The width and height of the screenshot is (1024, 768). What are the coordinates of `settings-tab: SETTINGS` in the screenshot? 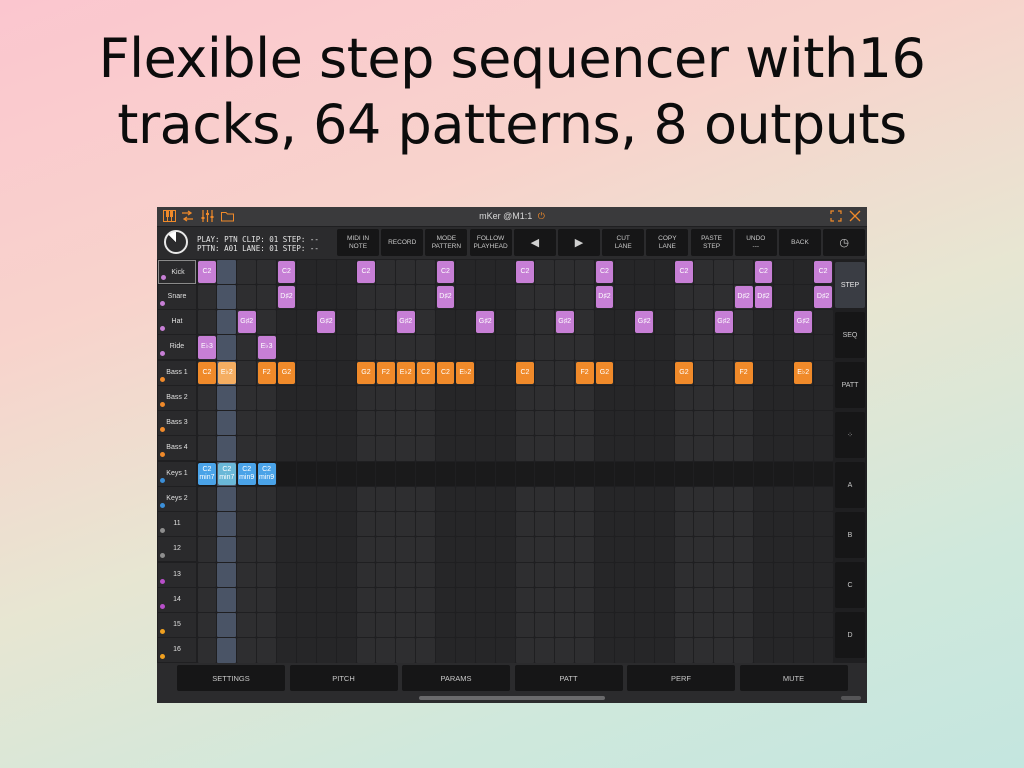 It's located at (231, 678).